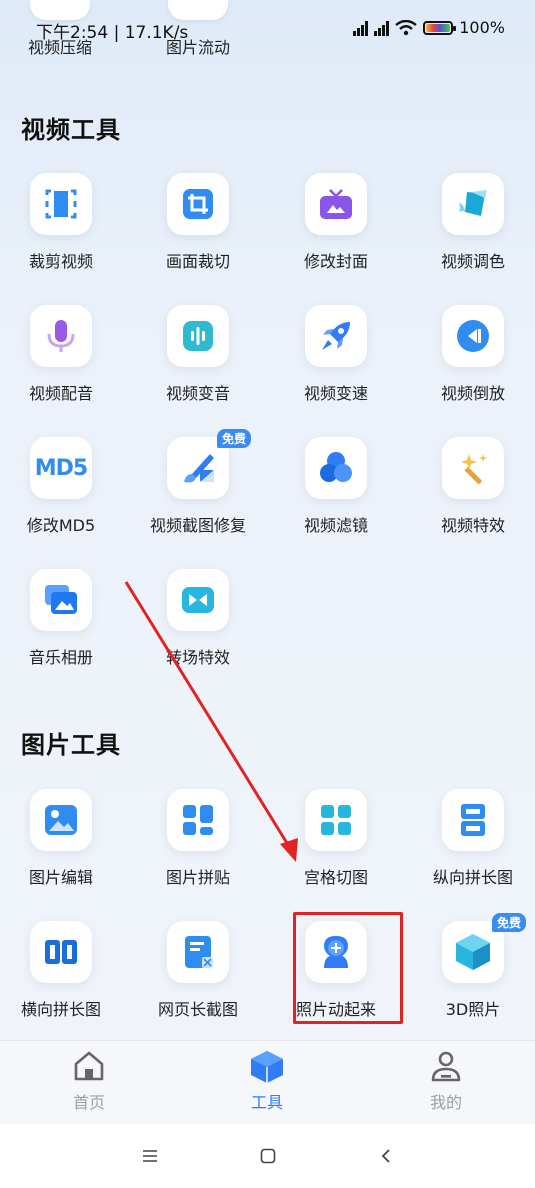 This screenshot has height=1188, width=535. I want to click on tile-label: 网页长截图, so click(197, 1009).